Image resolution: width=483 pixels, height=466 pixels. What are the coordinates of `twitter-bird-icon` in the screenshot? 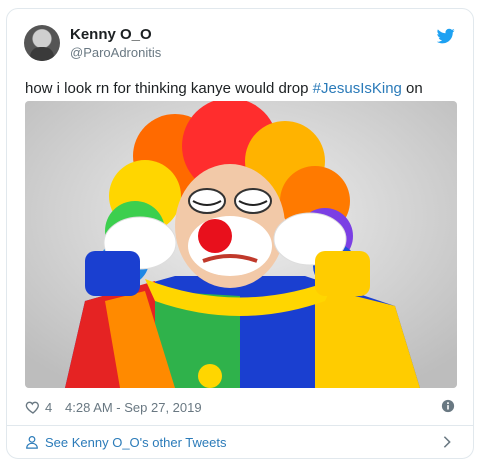 It's located at (446, 36).